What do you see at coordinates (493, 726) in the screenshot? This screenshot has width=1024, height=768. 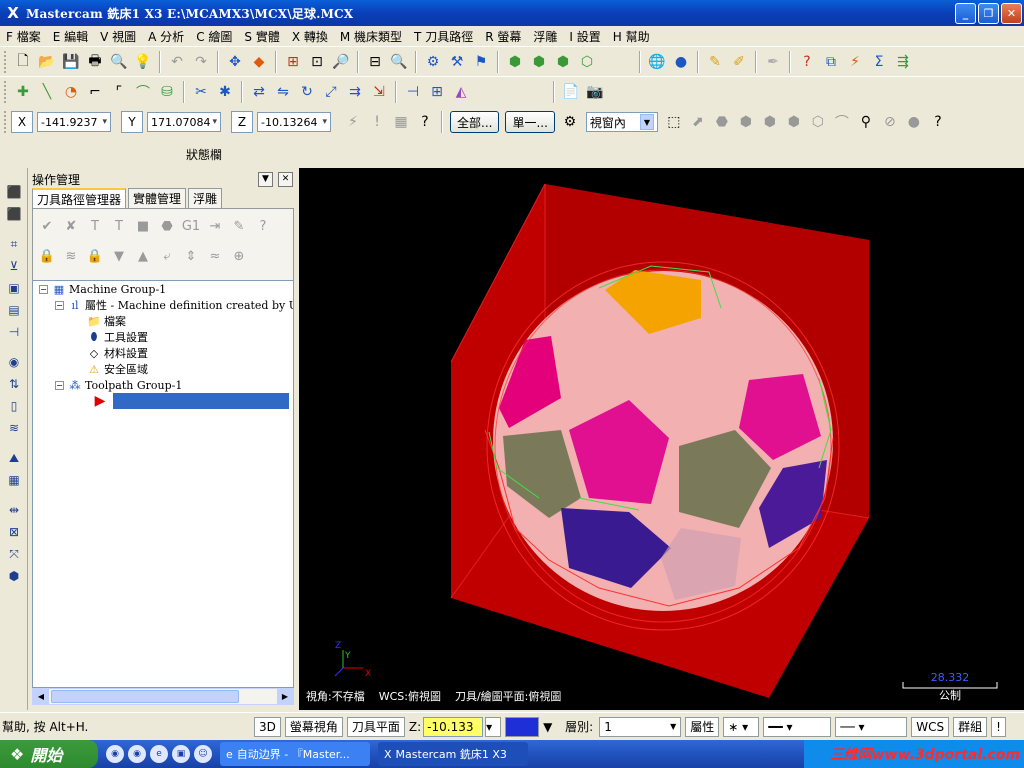 I see `z-dropdown-icon: ▾` at bounding box center [493, 726].